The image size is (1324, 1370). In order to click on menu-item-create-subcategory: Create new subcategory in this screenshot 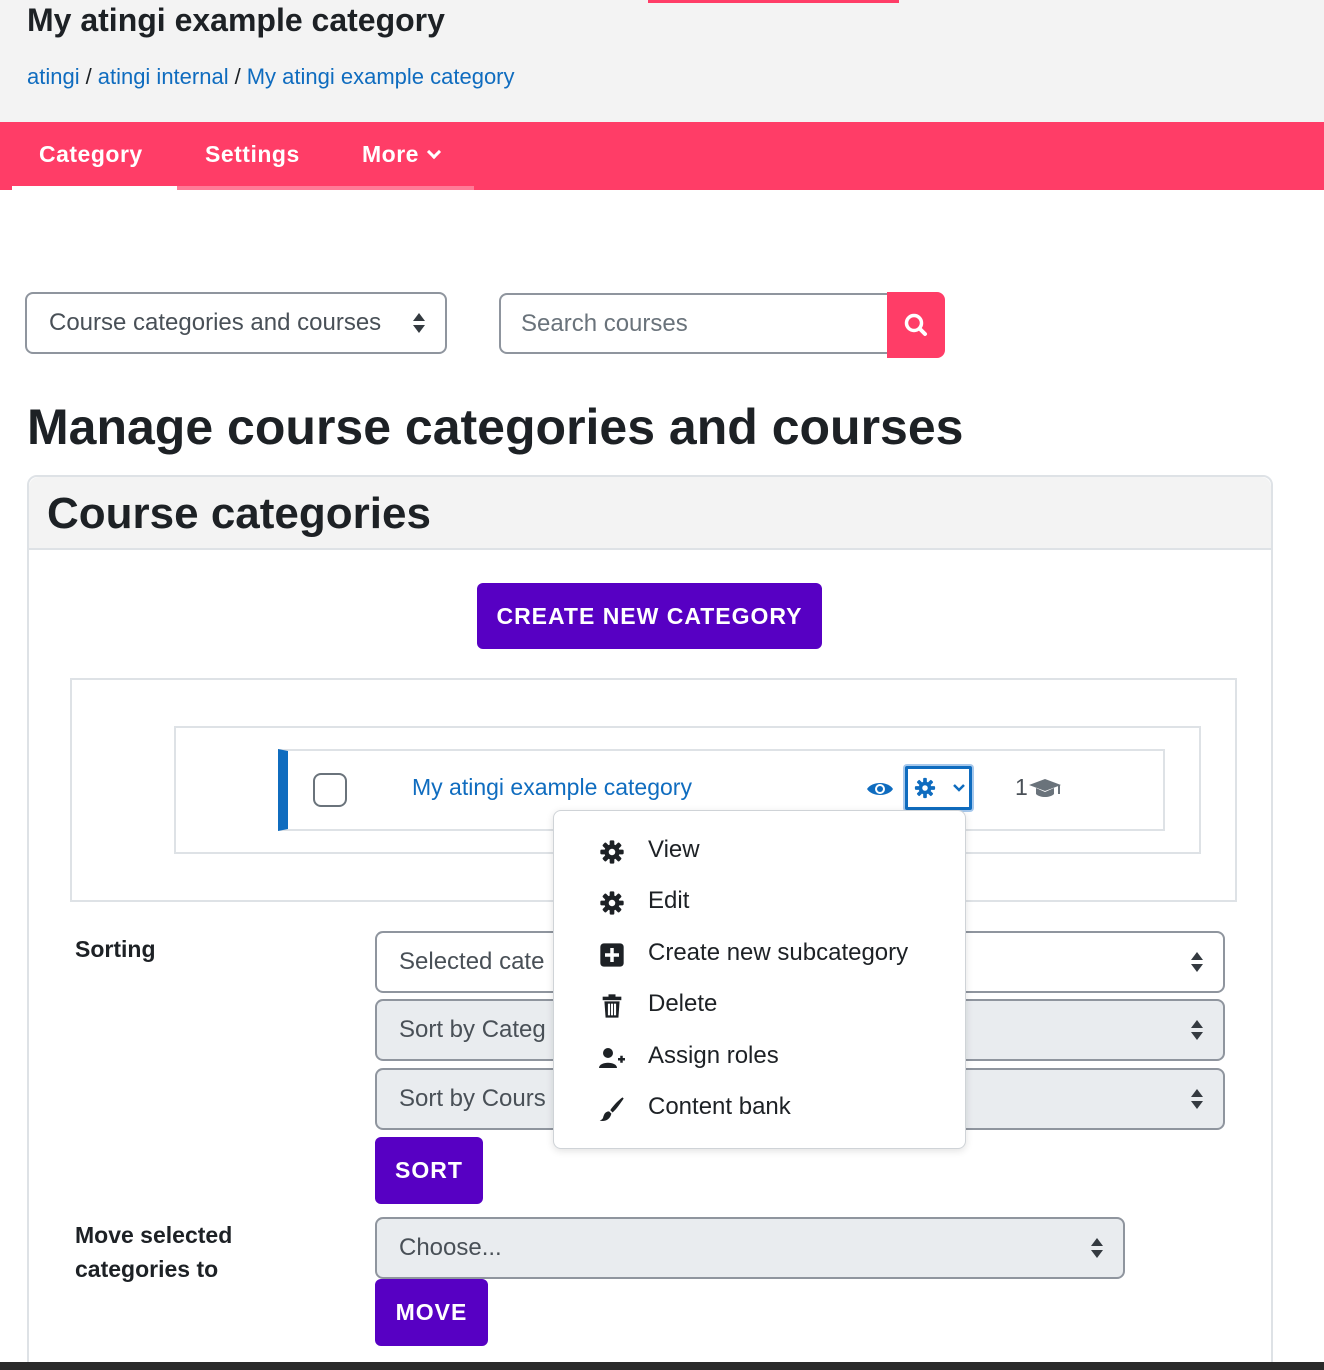, I will do `click(759, 954)`.